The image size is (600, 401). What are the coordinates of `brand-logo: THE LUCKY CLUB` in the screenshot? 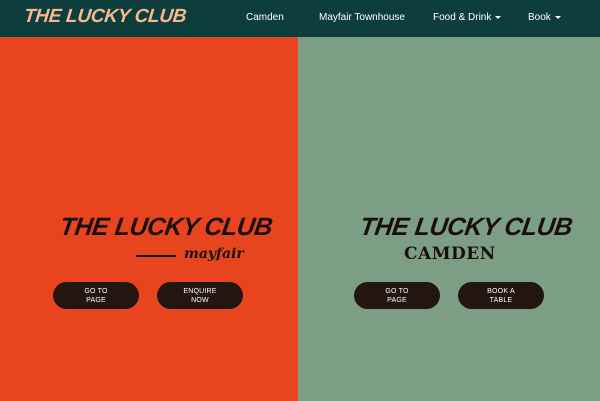 It's located at (105, 17).